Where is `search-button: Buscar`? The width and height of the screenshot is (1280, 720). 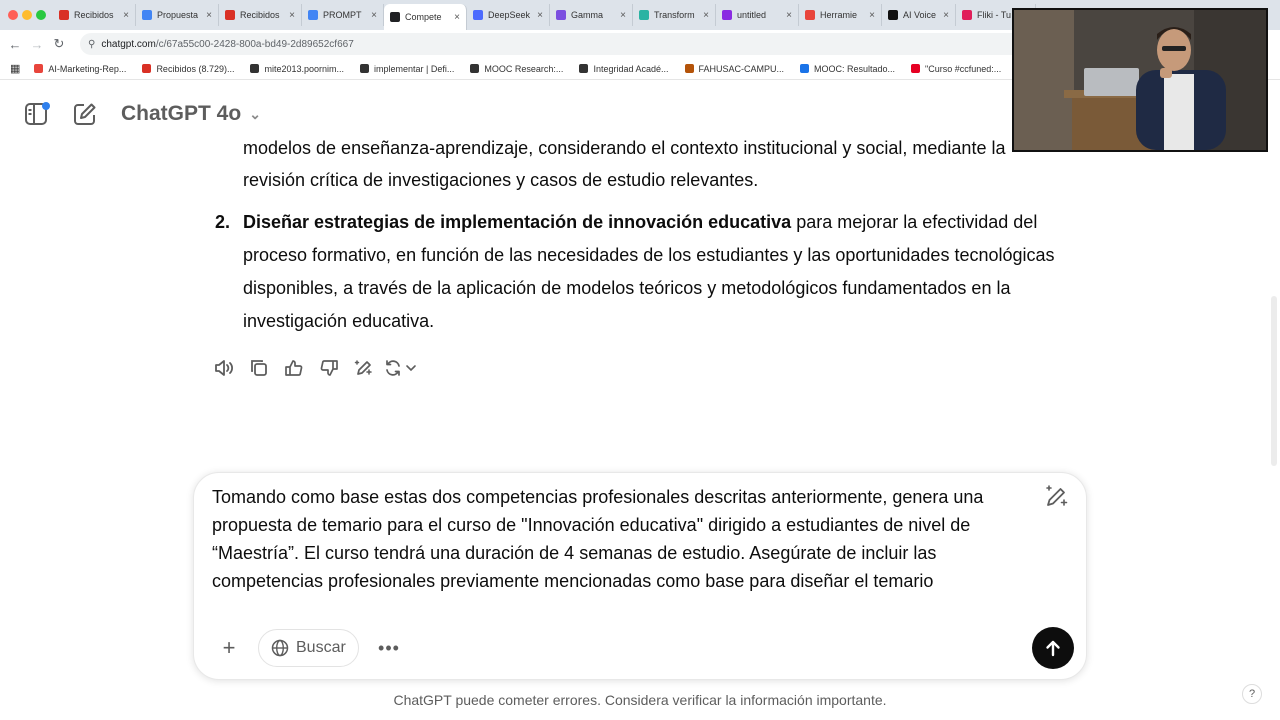 search-button: Buscar is located at coordinates (308, 648).